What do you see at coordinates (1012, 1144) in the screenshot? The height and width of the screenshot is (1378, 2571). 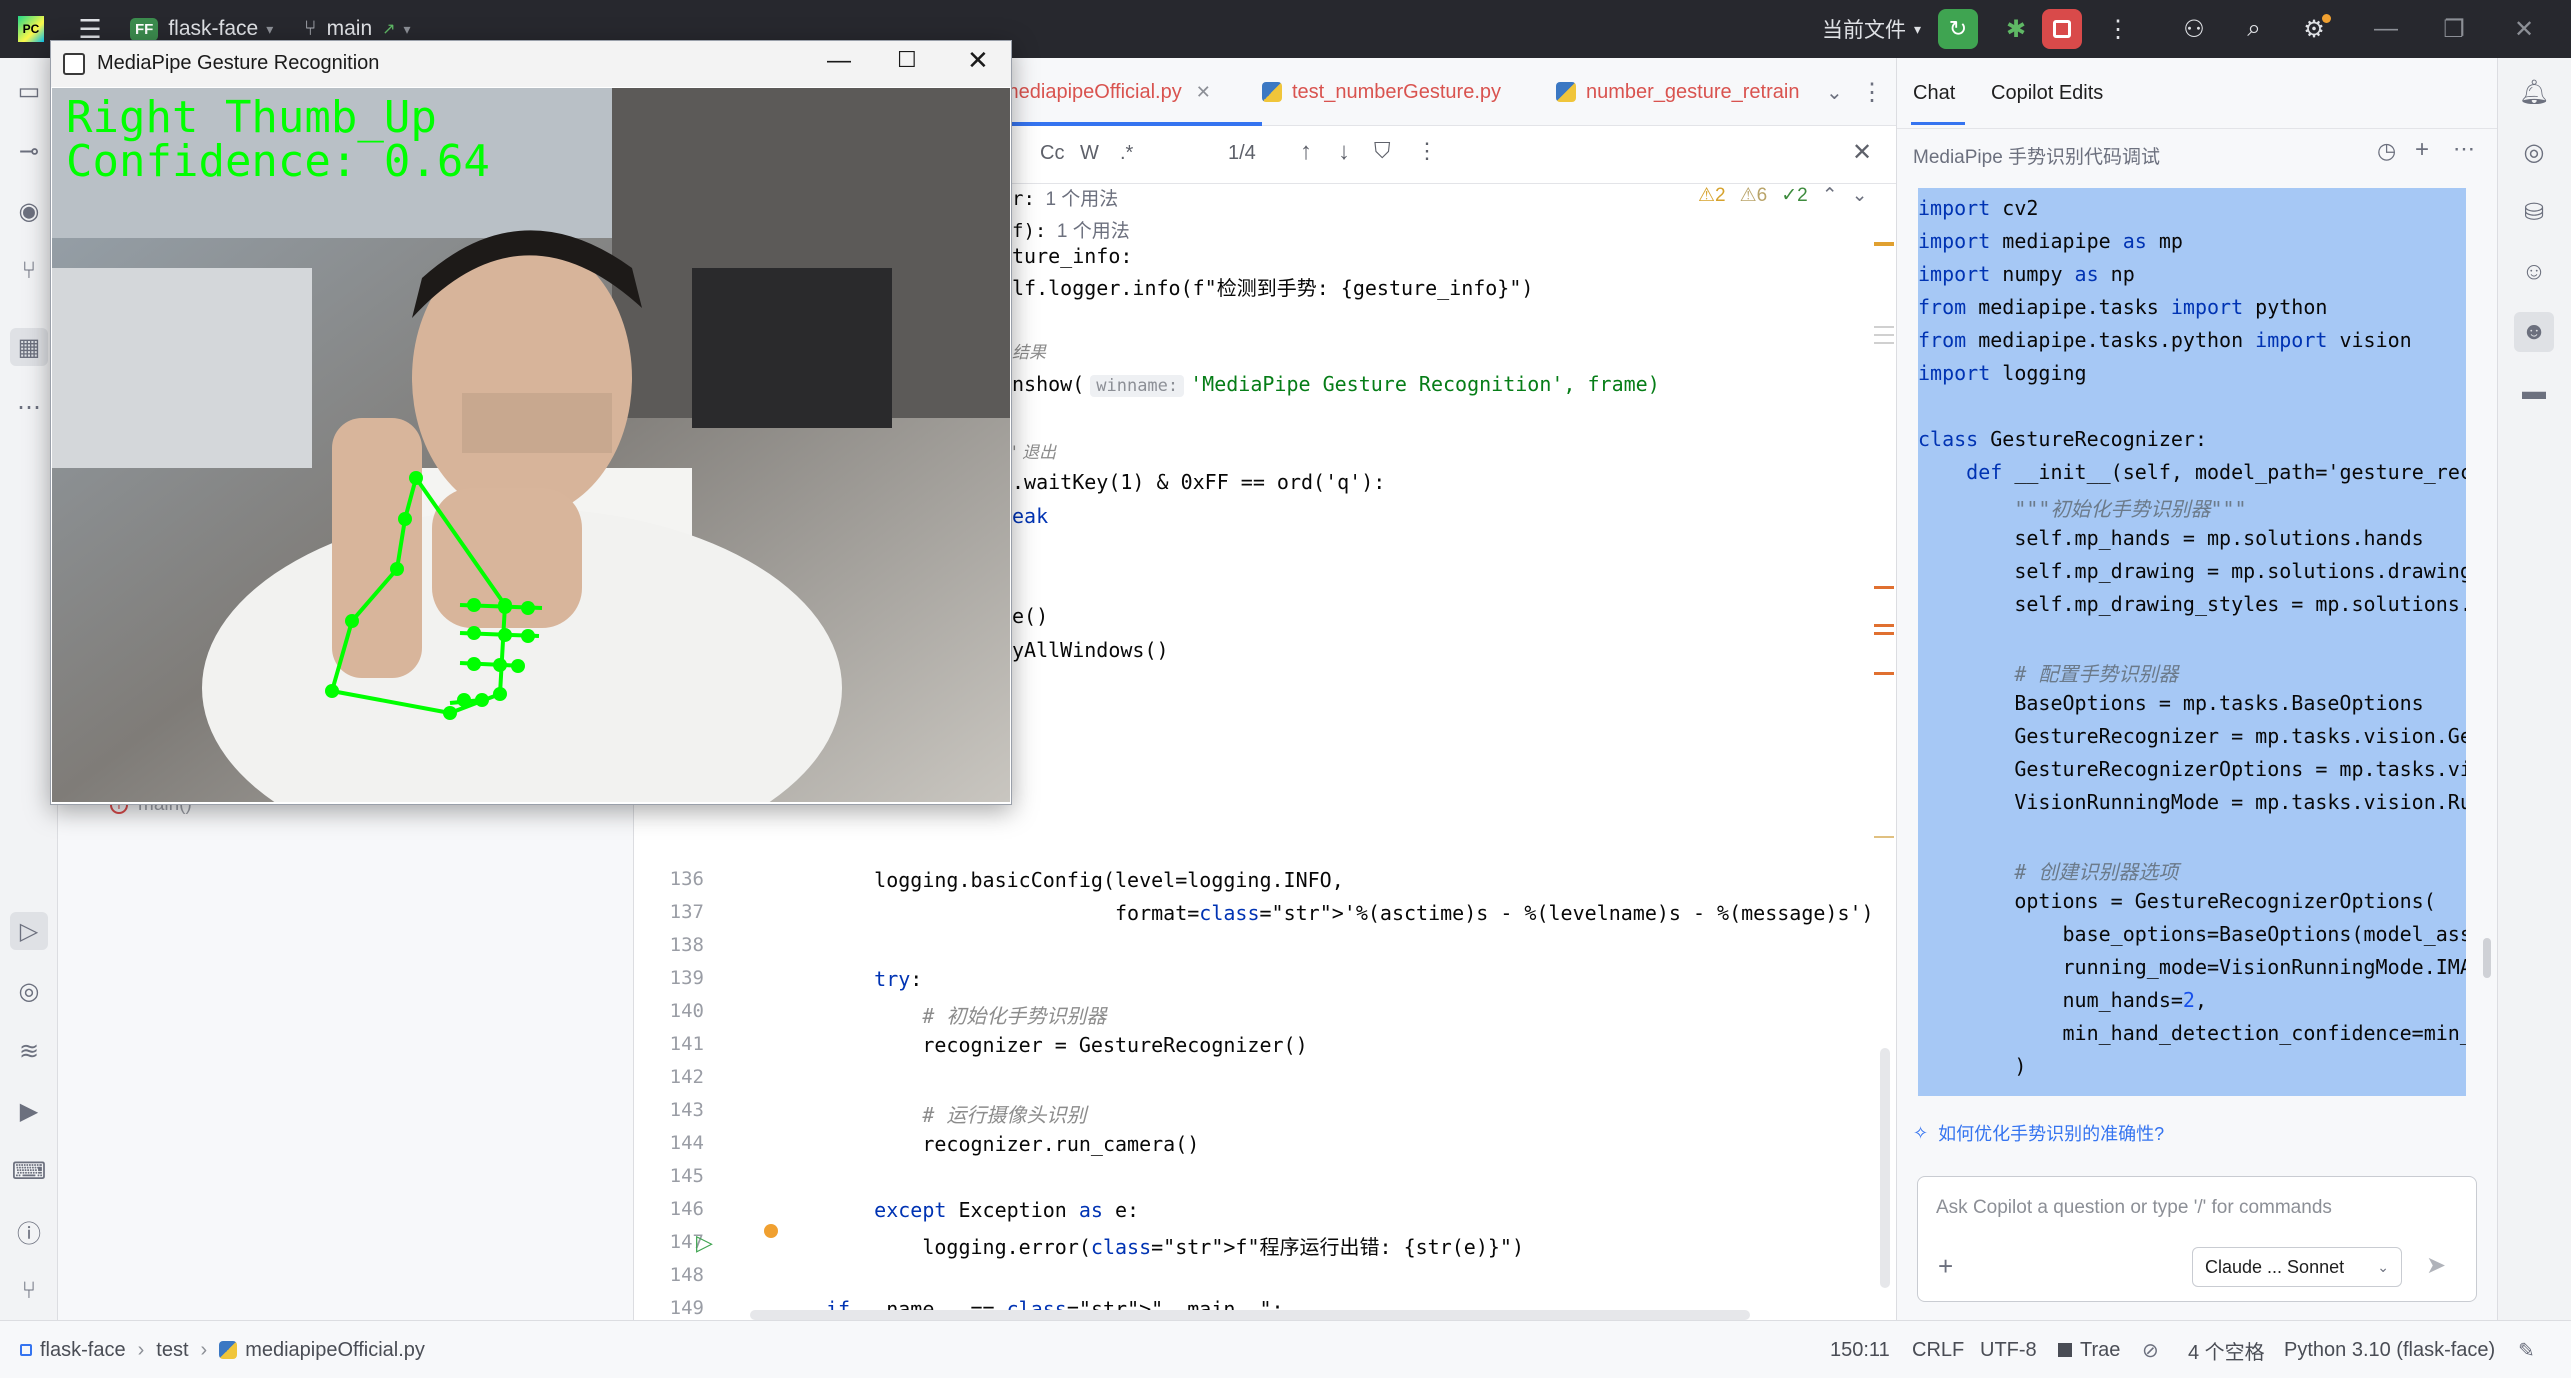 I see `code-line: recognizer.run_camera()` at bounding box center [1012, 1144].